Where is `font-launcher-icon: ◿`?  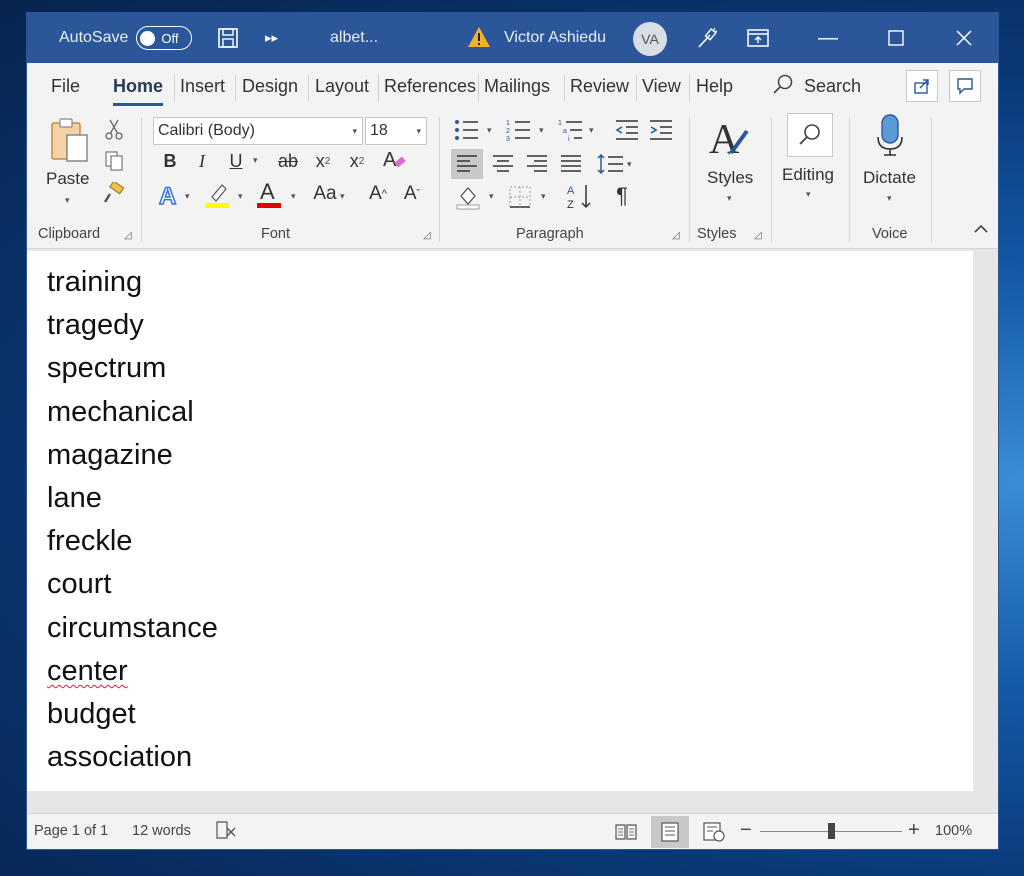
font-launcher-icon: ◿ is located at coordinates (427, 235).